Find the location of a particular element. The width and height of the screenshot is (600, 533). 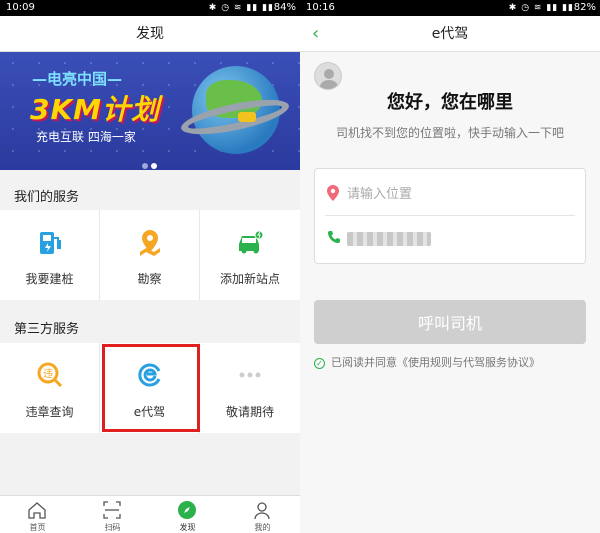

avatar-head is located at coordinates (329, 74).